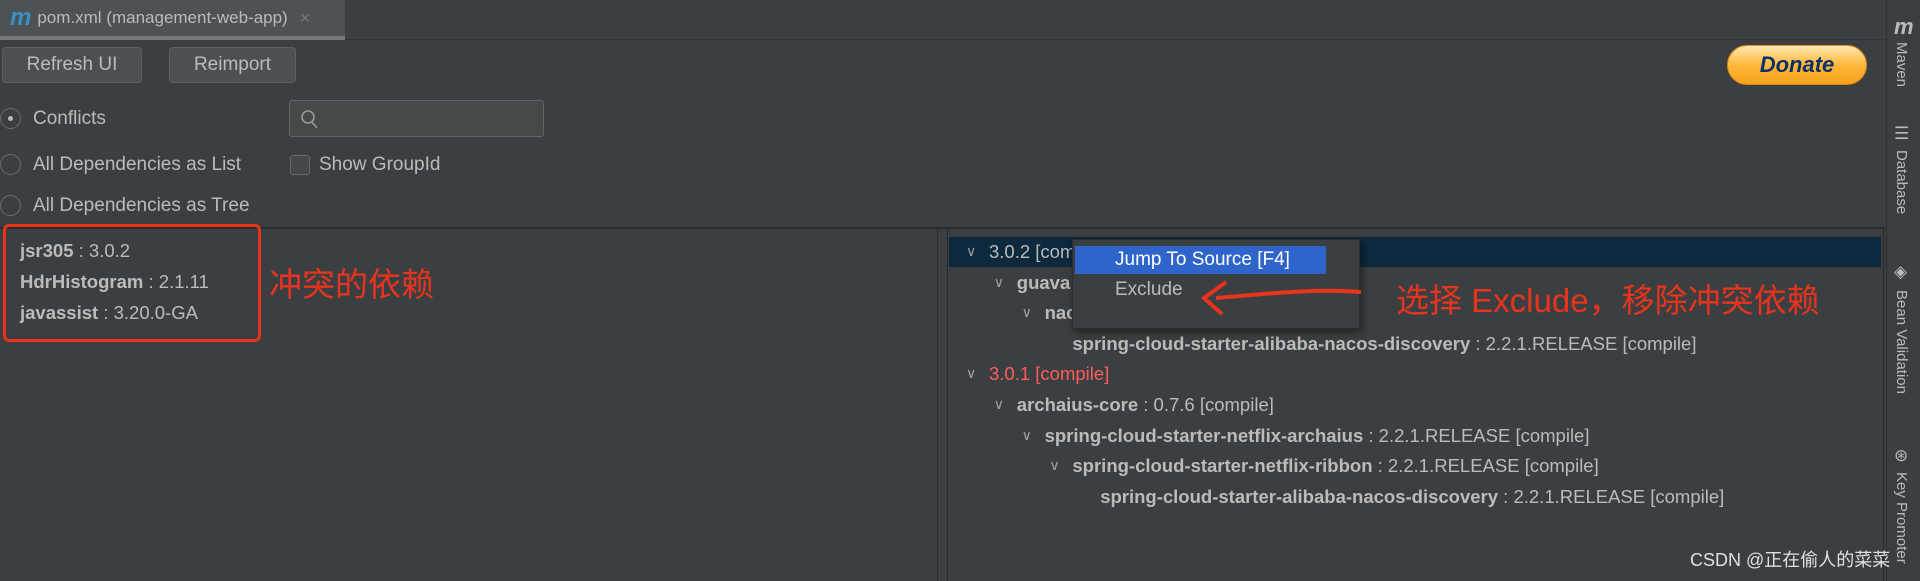 The width and height of the screenshot is (1920, 581). What do you see at coordinates (1901, 518) in the screenshot?
I see `sidebar-key-promoter: Key Promoter` at bounding box center [1901, 518].